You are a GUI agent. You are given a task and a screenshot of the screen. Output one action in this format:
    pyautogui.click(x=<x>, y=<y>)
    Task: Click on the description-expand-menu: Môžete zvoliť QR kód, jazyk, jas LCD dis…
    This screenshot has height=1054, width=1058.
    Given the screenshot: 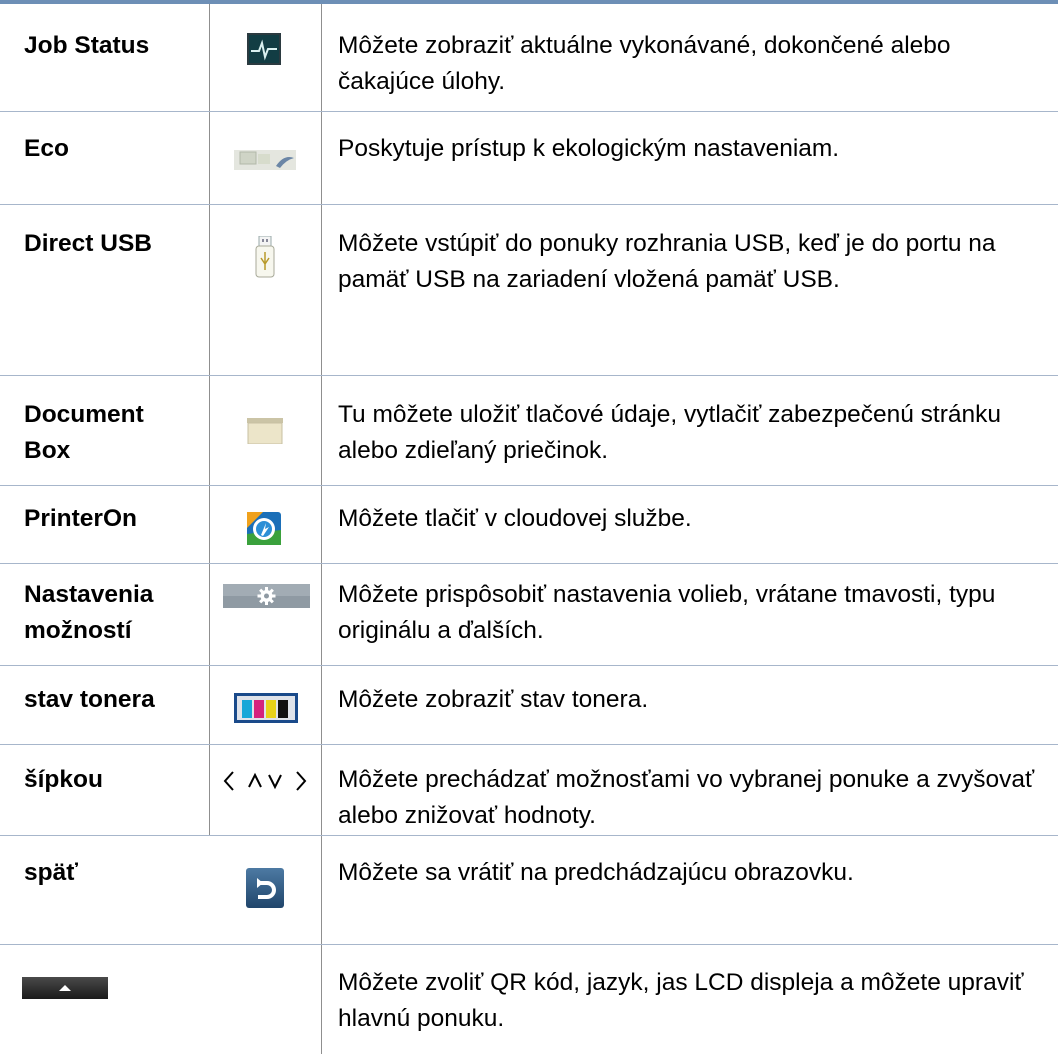 What is the action you would take?
    pyautogui.click(x=681, y=1000)
    